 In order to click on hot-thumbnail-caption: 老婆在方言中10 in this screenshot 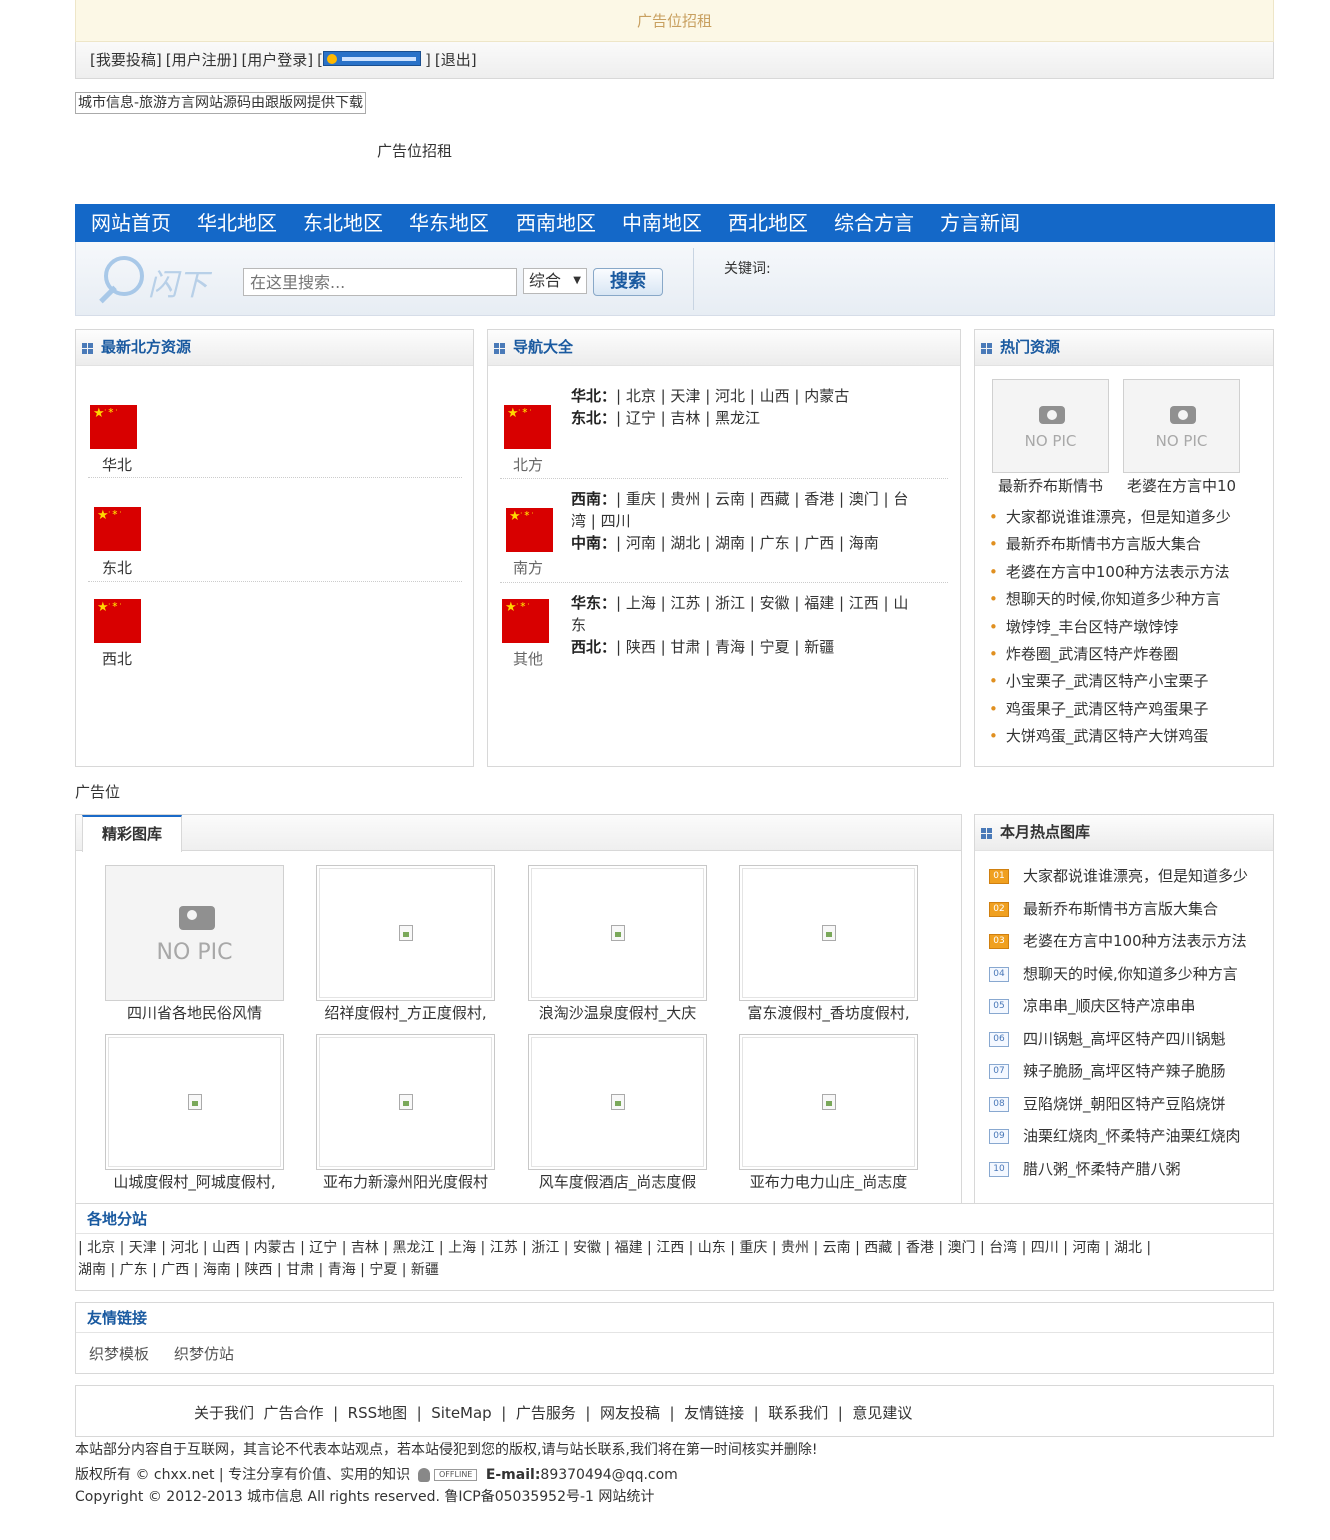, I will do `click(1181, 485)`.